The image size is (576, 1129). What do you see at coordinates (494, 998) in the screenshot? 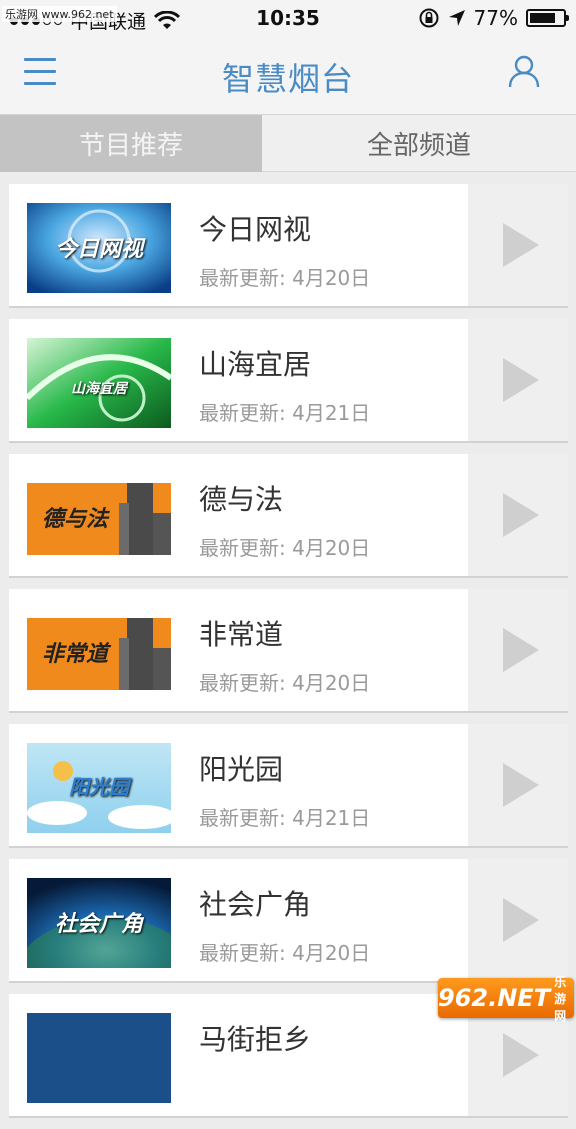
I see `watermark-logo-main: 962.NET` at bounding box center [494, 998].